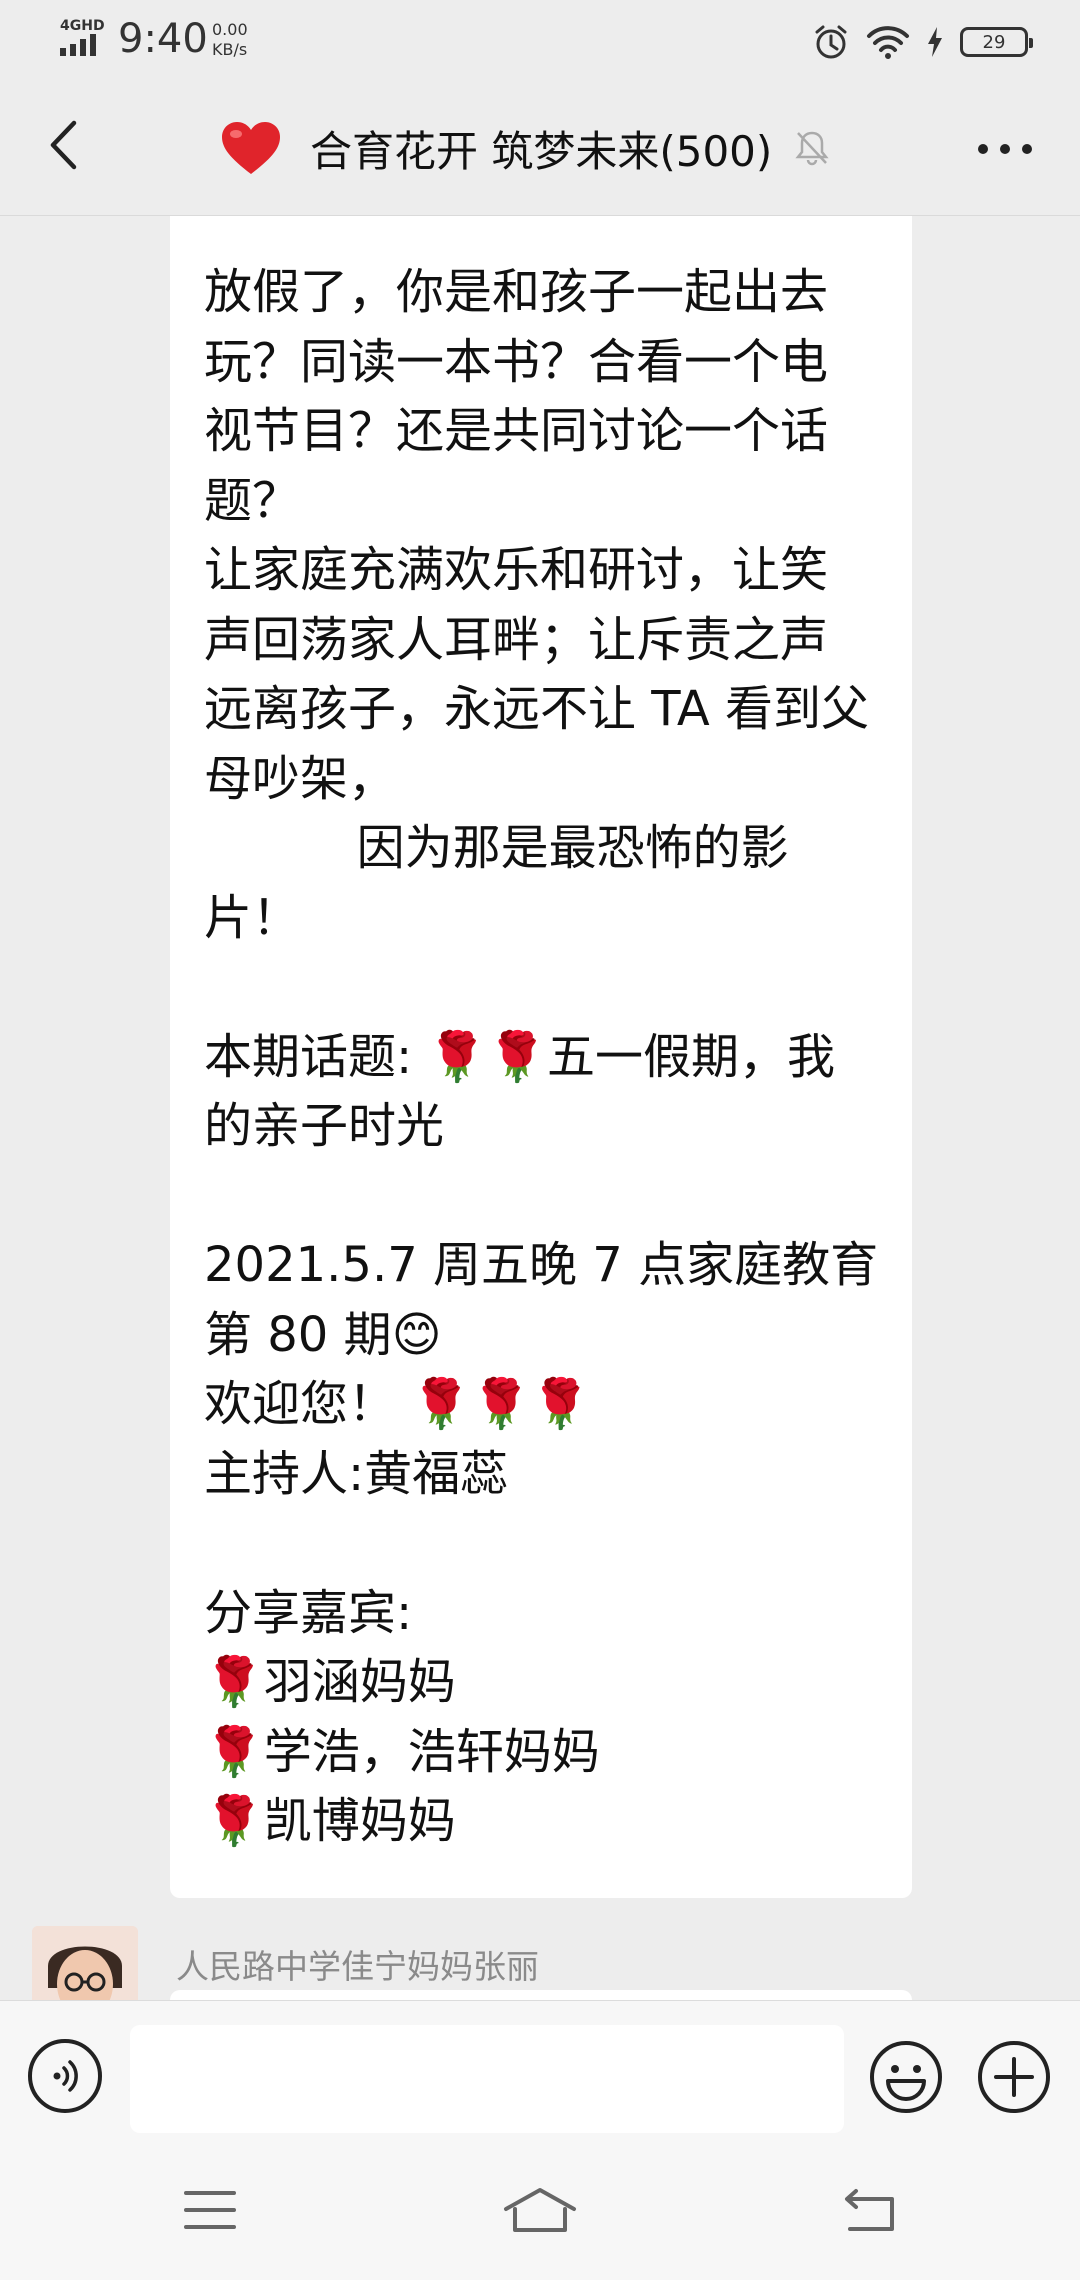 The height and width of the screenshot is (2280, 1080). I want to click on more-options-button, so click(1005, 149).